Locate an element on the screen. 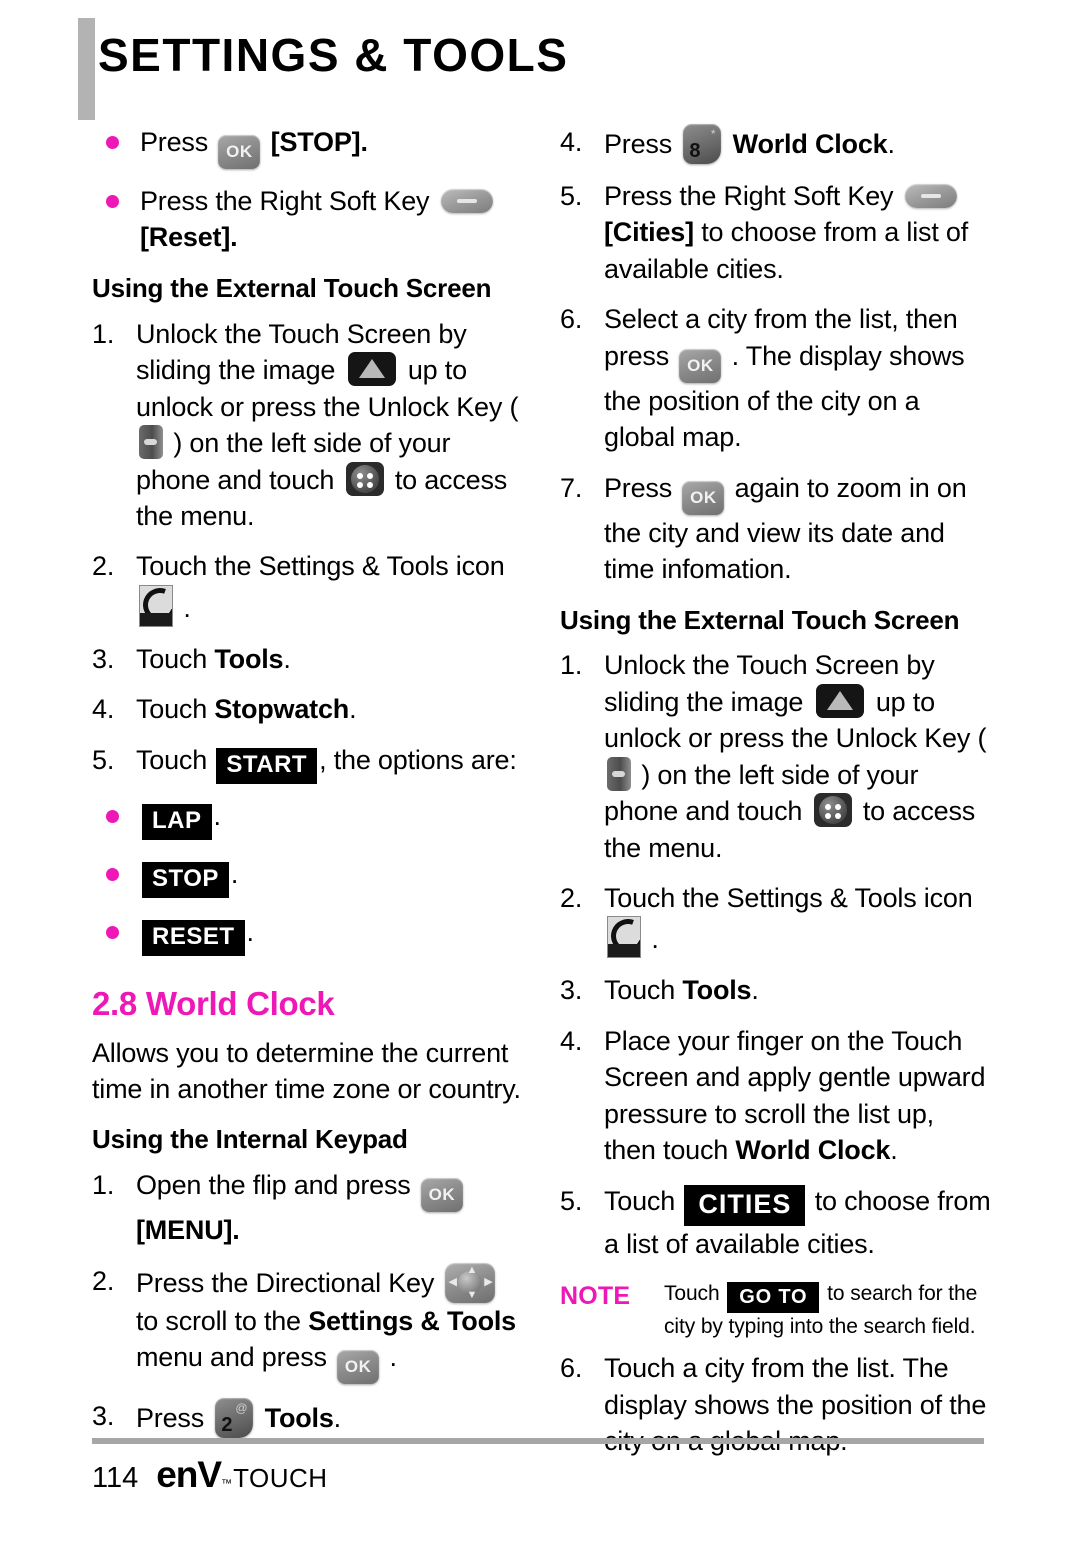  menu-dots-icon is located at coordinates (364, 478).